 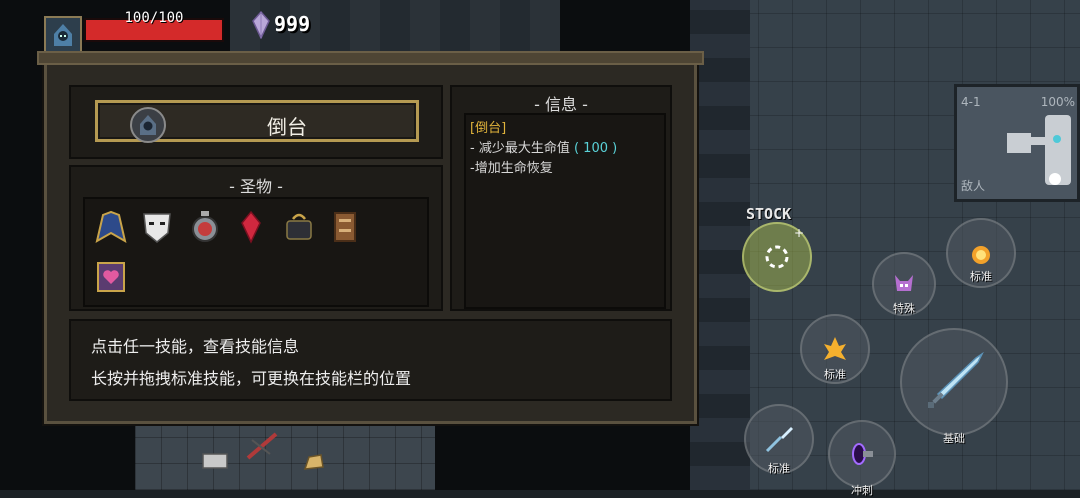 I want to click on skill-label-standard-1: 标准, so click(x=981, y=276).